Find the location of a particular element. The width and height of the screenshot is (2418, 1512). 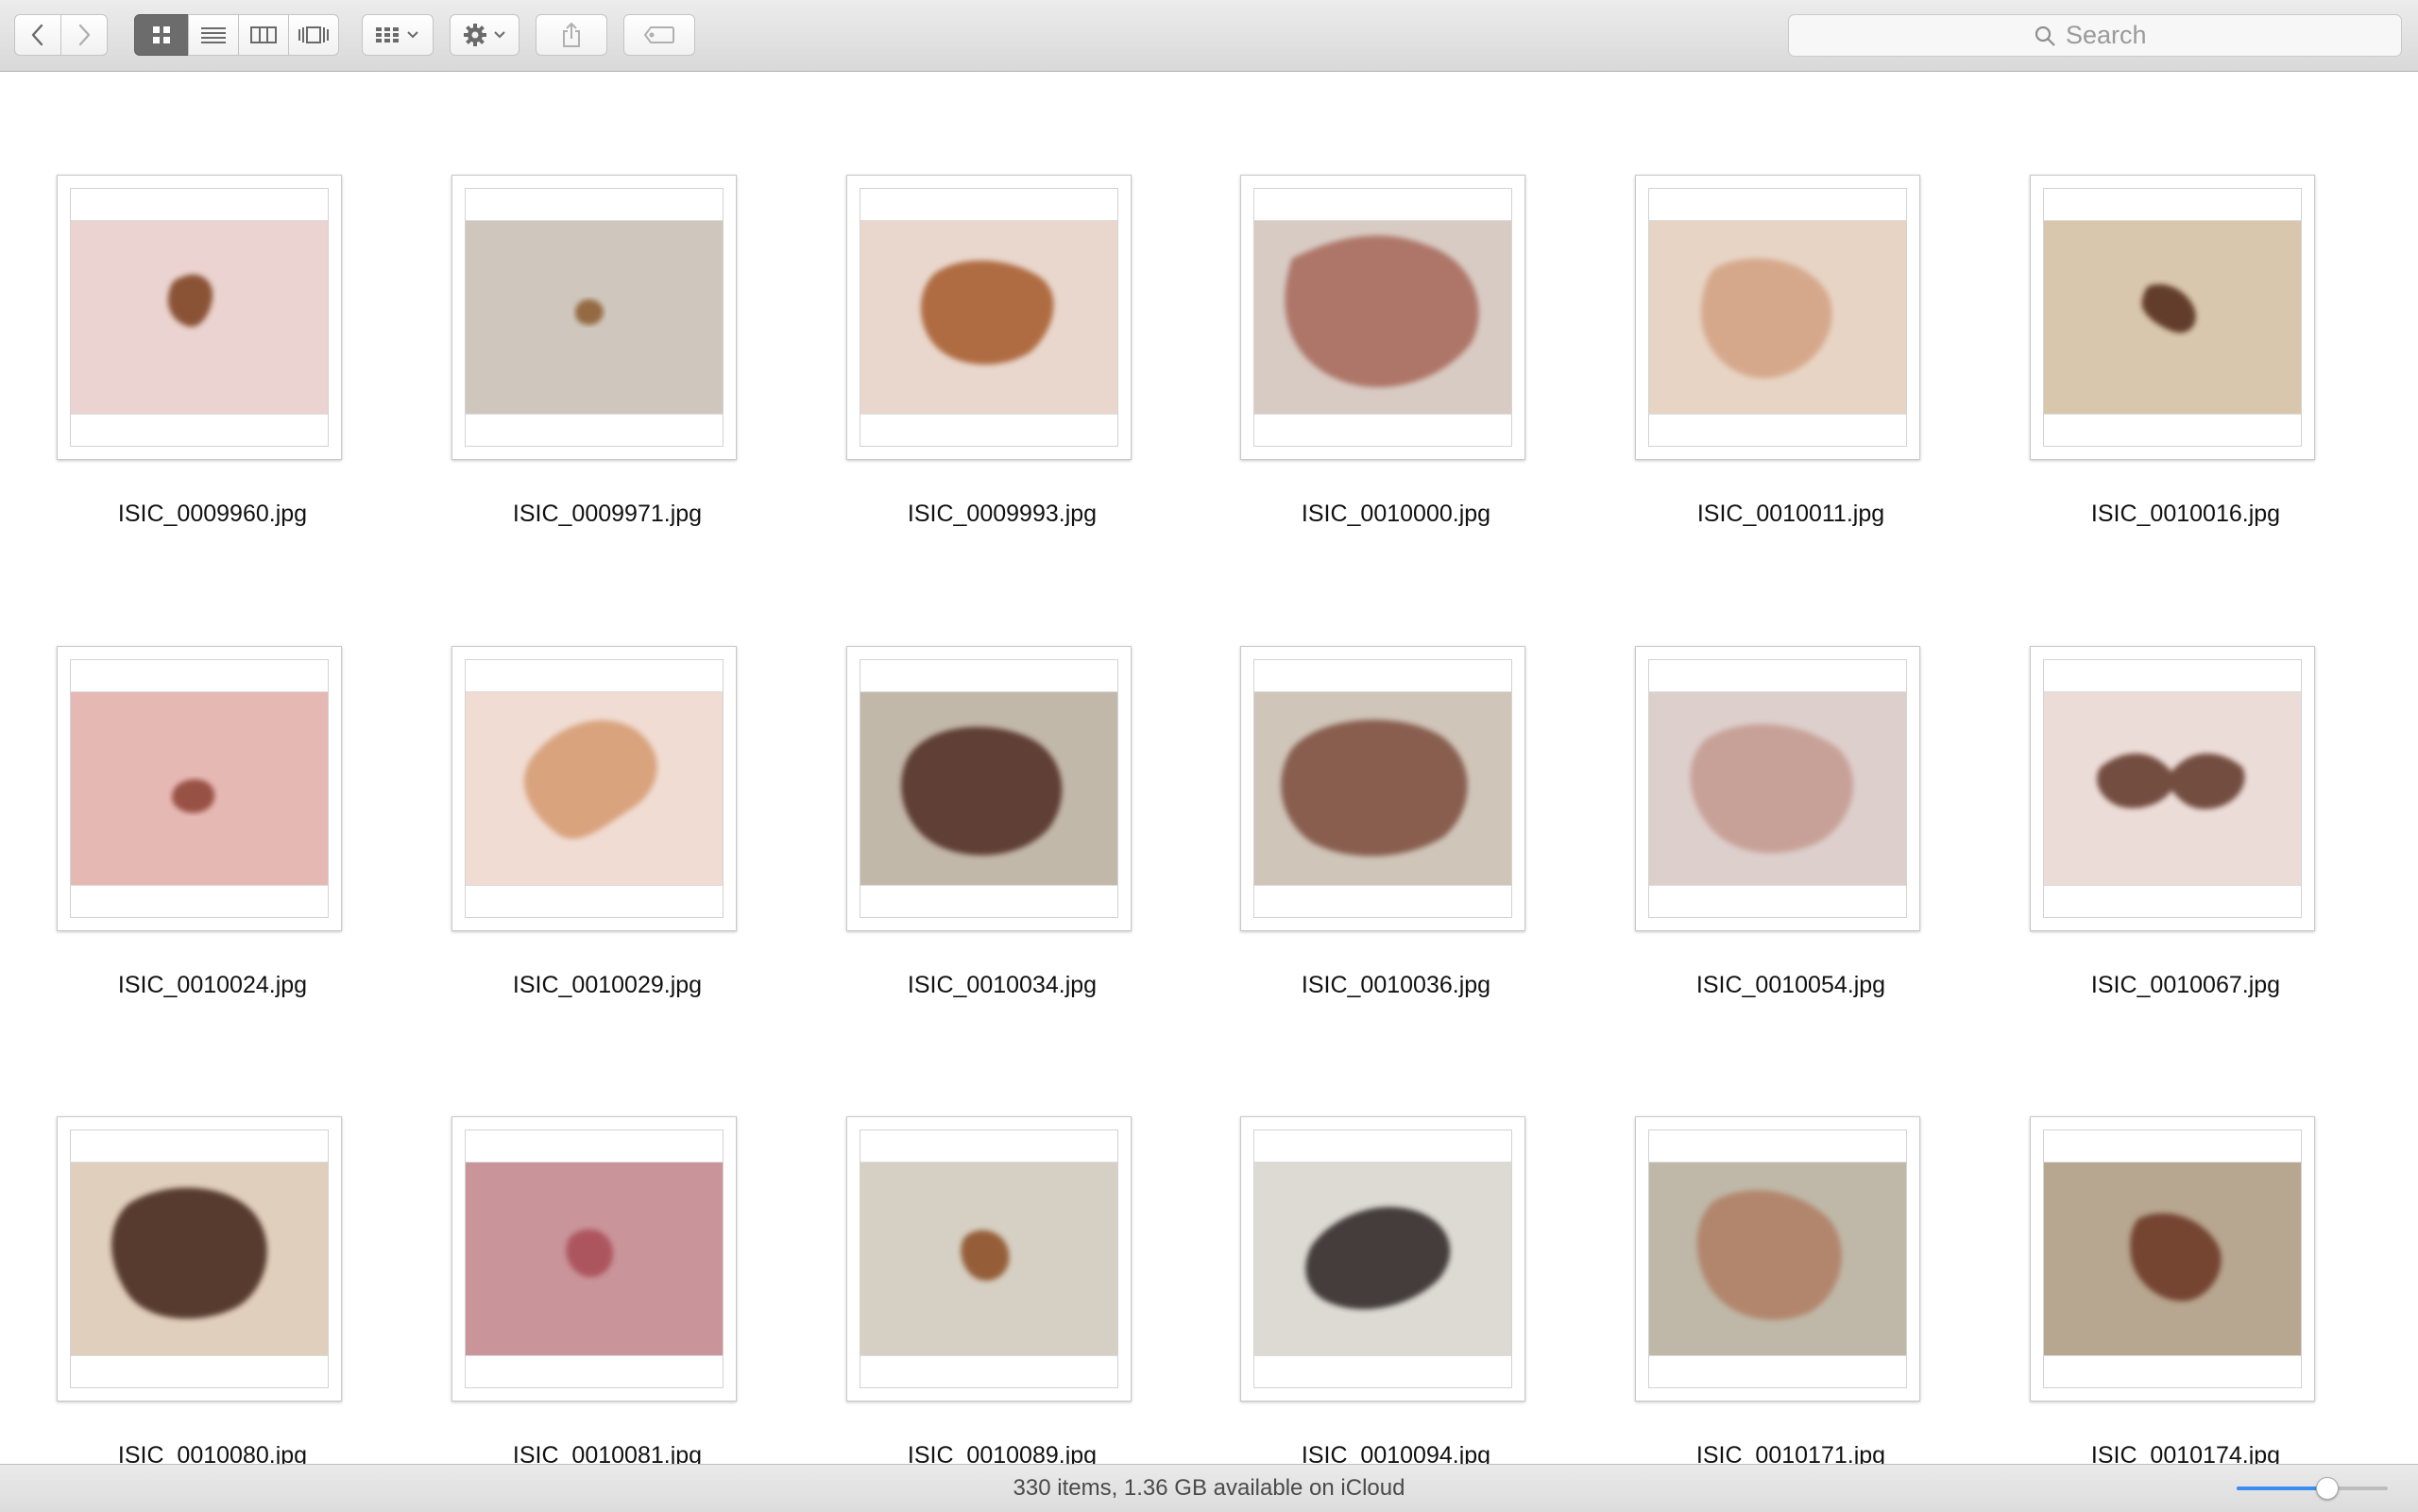

file-name-label: ISIC_0010029.jpg is located at coordinates (607, 985).